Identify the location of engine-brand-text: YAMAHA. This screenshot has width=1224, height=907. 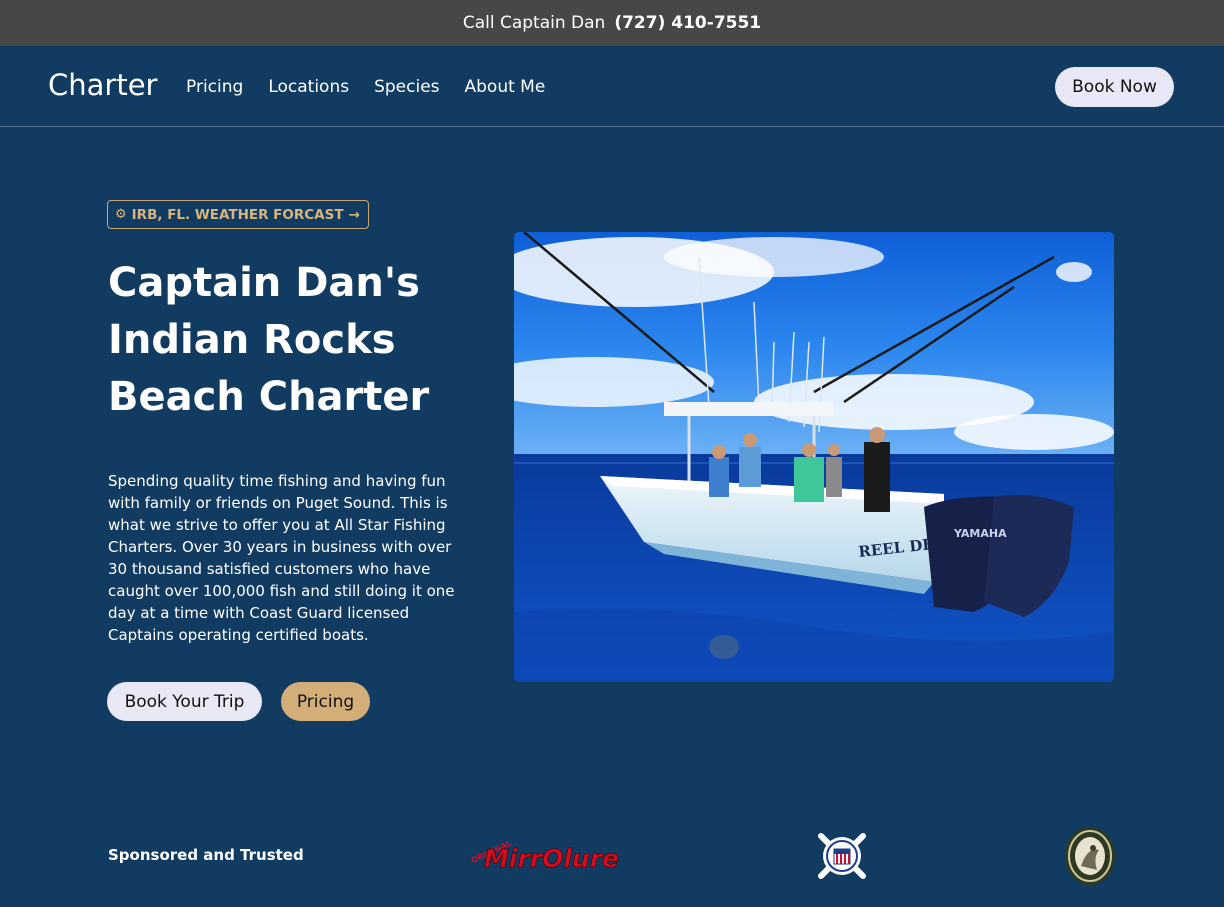
(980, 533).